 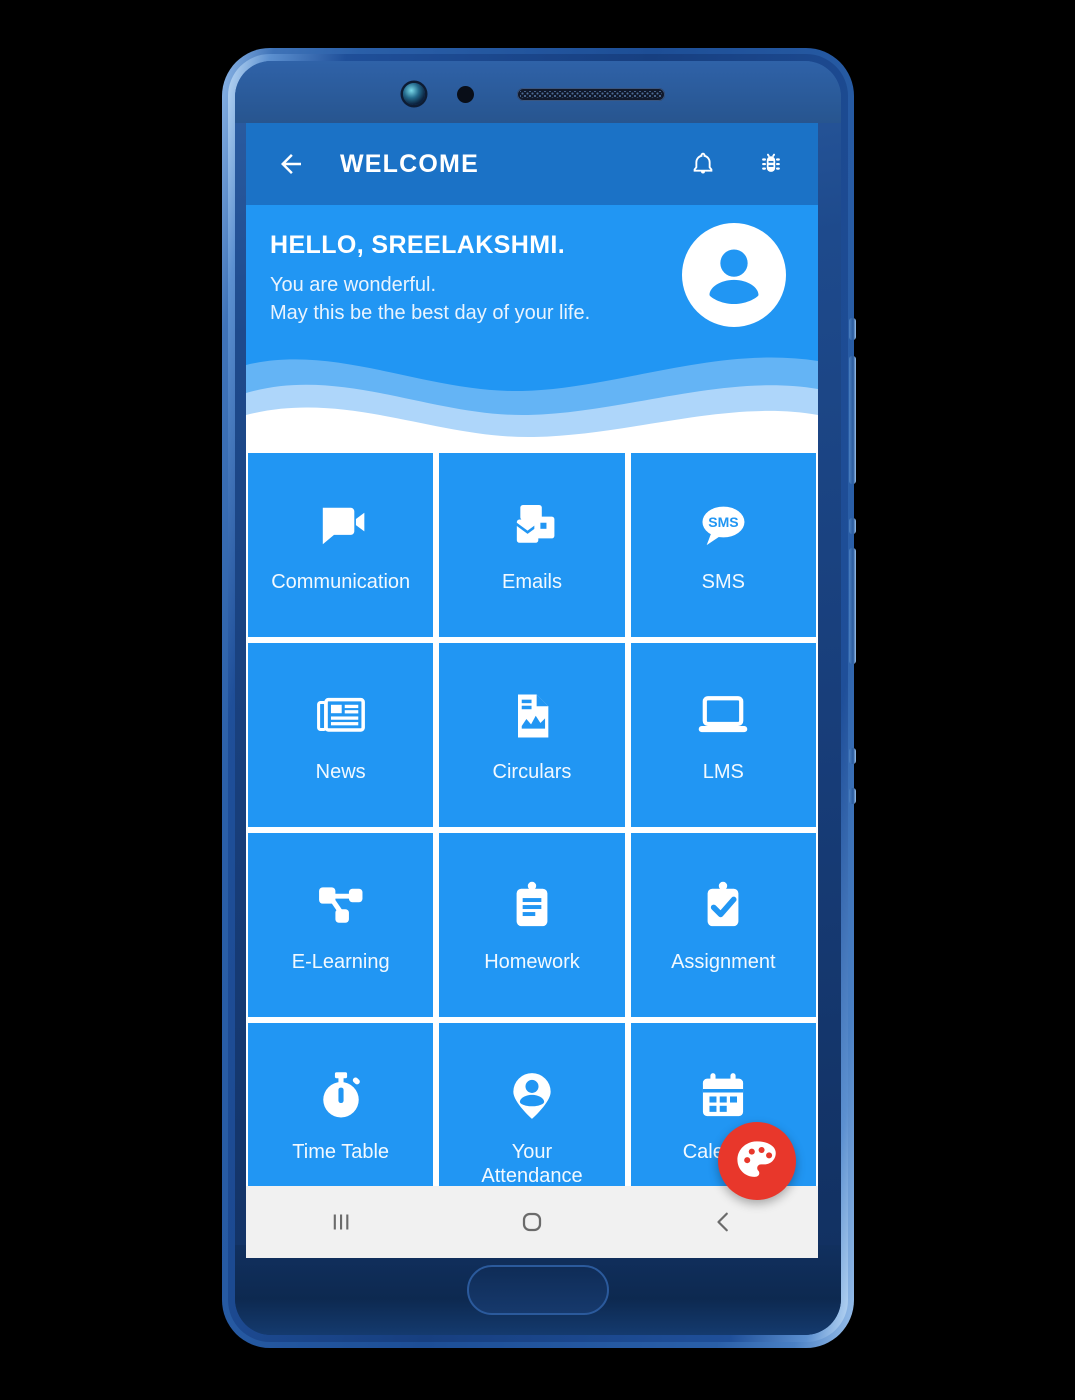 I want to click on laptop-icon, so click(x=723, y=716).